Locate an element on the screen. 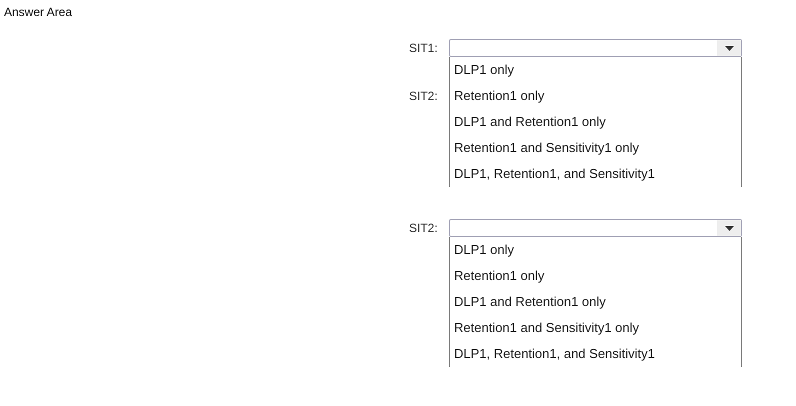  answer-area-heading: Answer Area is located at coordinates (37, 11).